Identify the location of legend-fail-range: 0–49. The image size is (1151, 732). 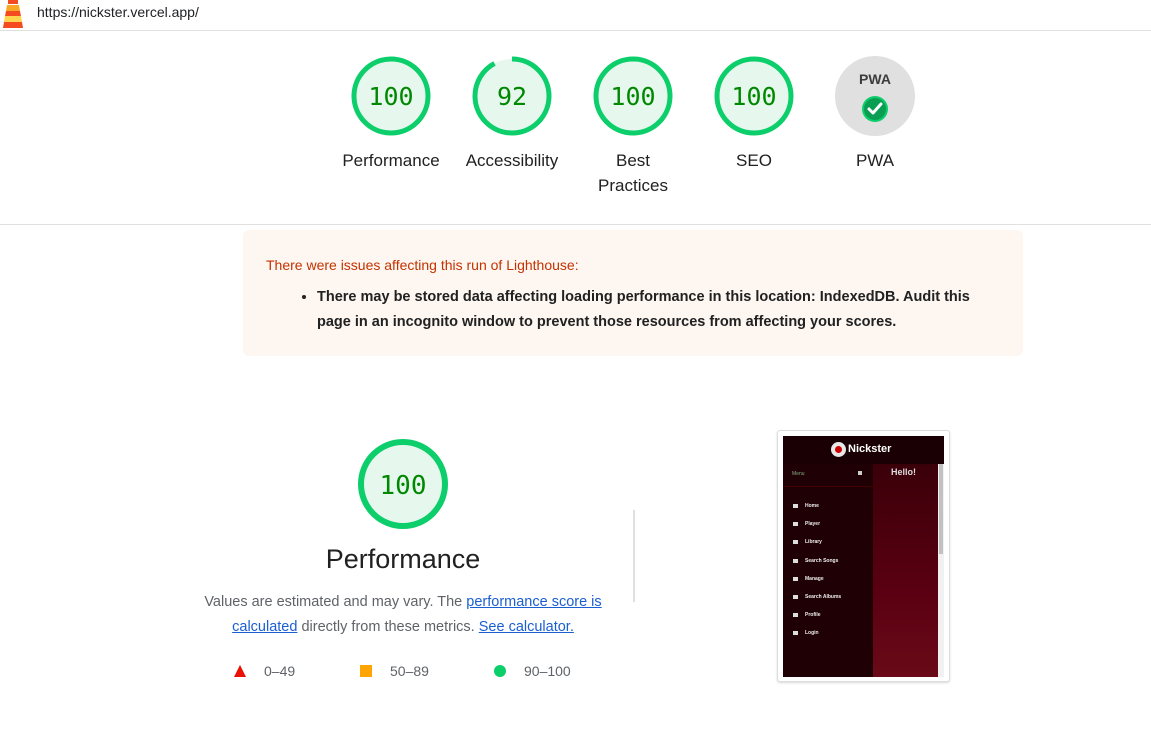
(280, 671).